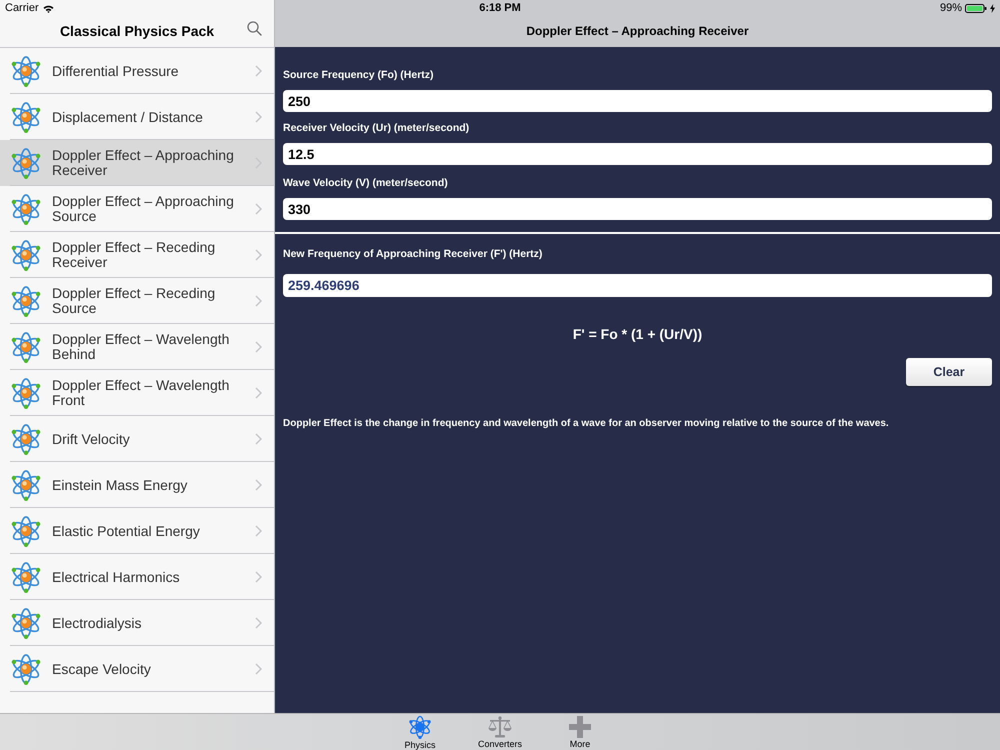  Describe the element at coordinates (141, 347) in the screenshot. I see `item-label: Doppler Effect – Wavelength Behind` at that location.